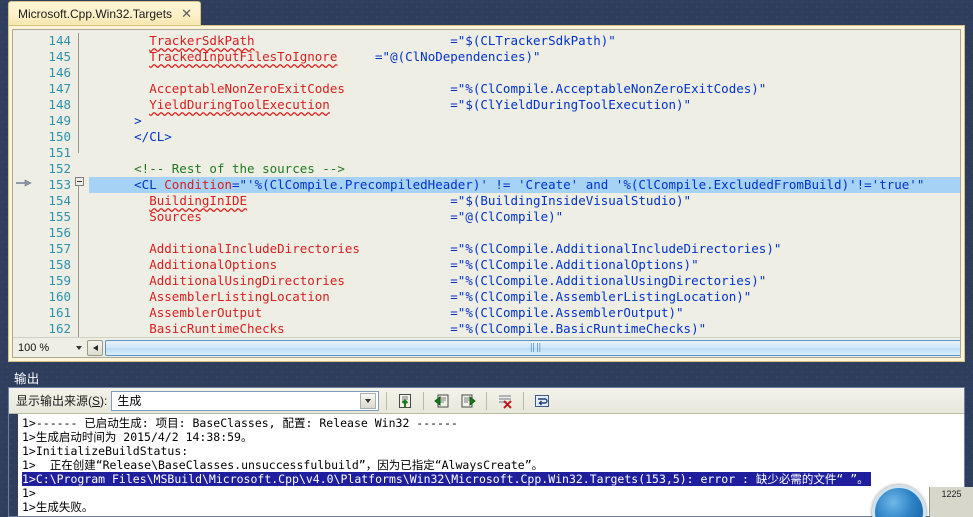  I want to click on taskbar-clock: 1225, so click(951, 502).